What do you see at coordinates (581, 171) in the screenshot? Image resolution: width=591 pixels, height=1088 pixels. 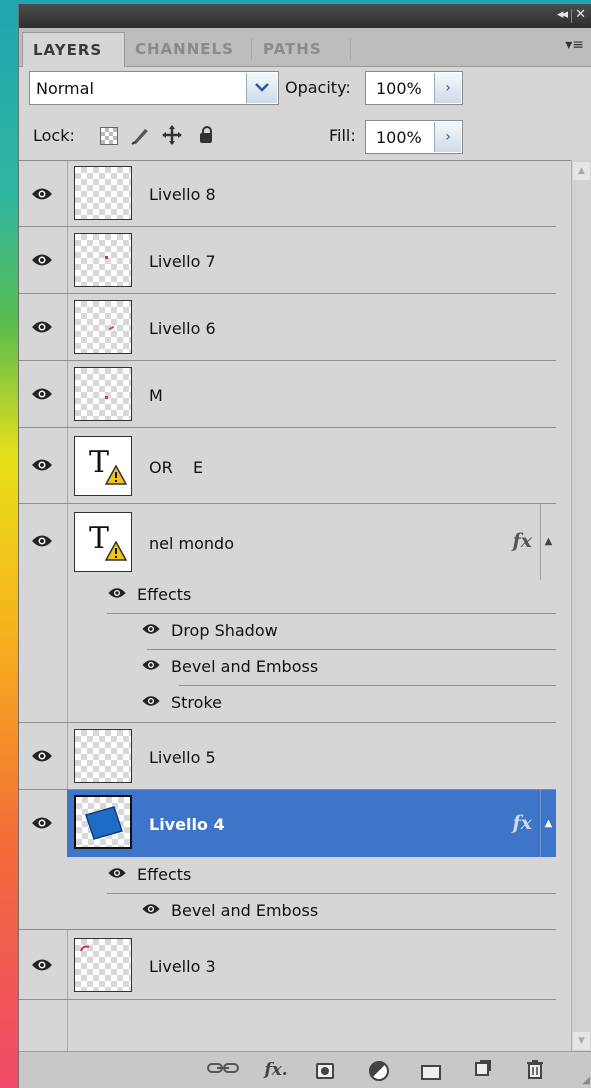 I see `scroll-up-icon: ▲` at bounding box center [581, 171].